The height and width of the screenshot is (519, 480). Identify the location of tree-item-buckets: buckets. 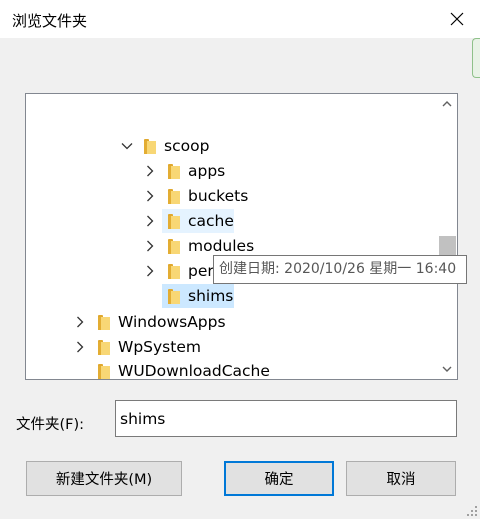
(231, 196).